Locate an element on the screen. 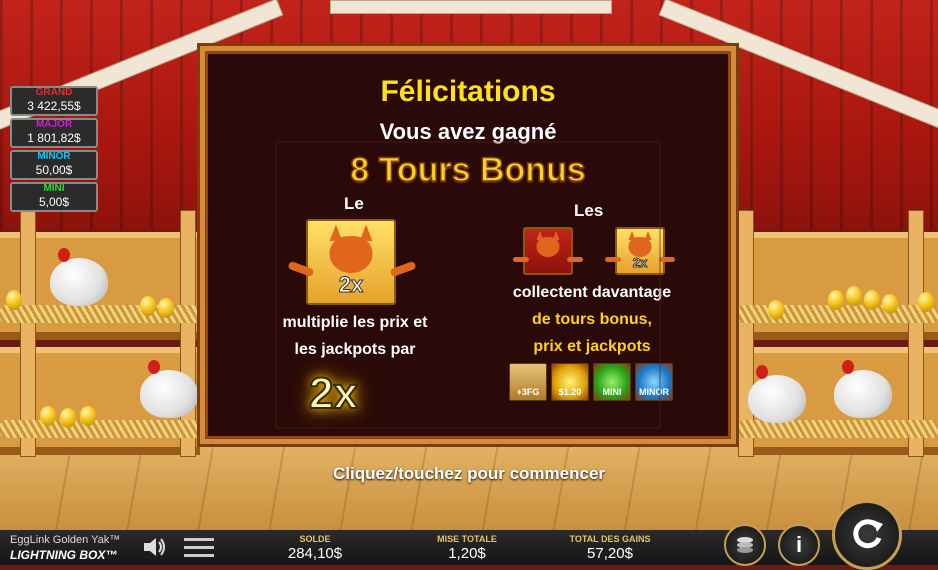 This screenshot has height=570, width=938. spin-arrow-icon is located at coordinates (868, 534).